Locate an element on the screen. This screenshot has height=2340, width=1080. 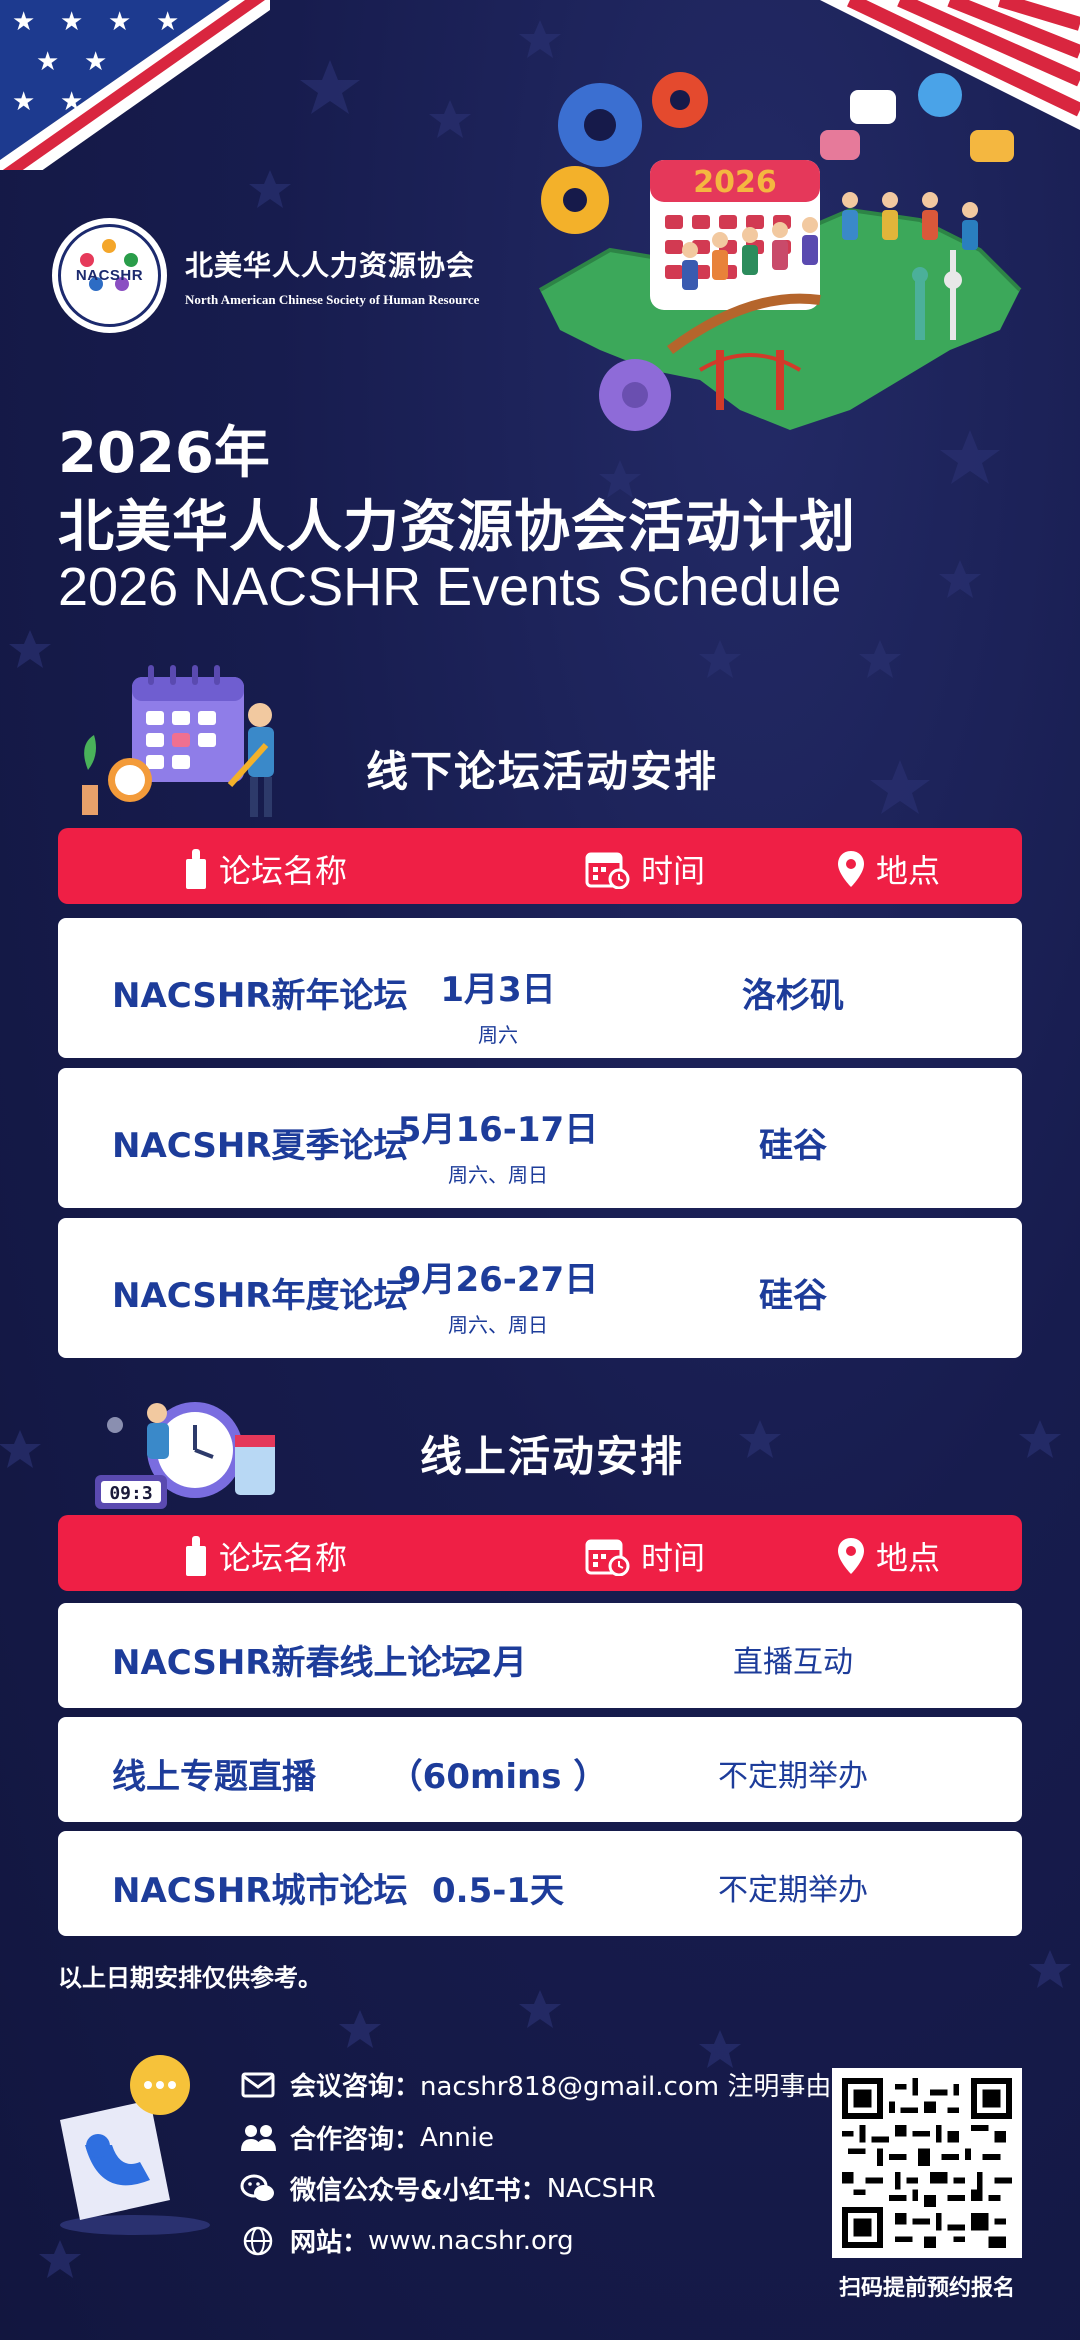
contact-item-wechat: 微信公众号&小红书： NACSHR is located at coordinates (448, 2188).